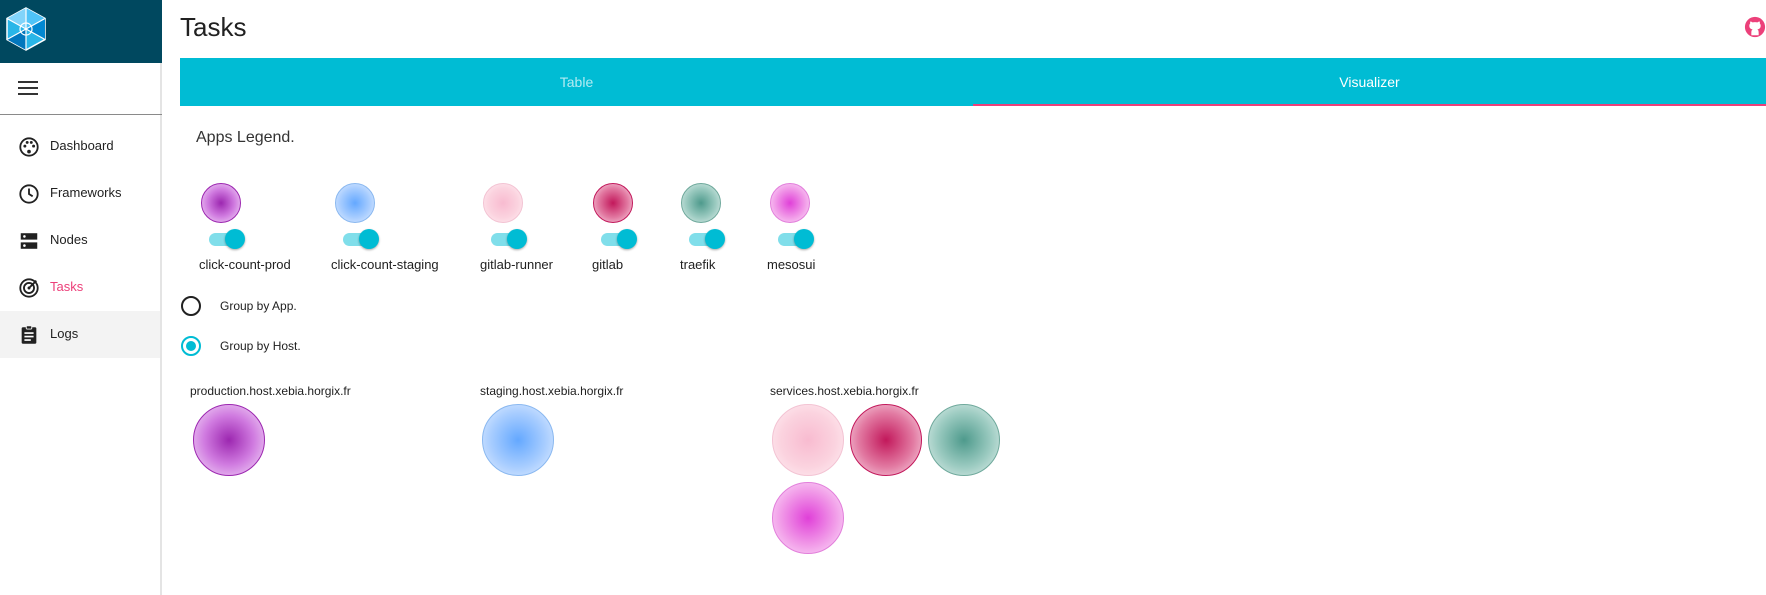 The image size is (1766, 595). What do you see at coordinates (808, 518) in the screenshot?
I see `task-bubble-mesosui` at bounding box center [808, 518].